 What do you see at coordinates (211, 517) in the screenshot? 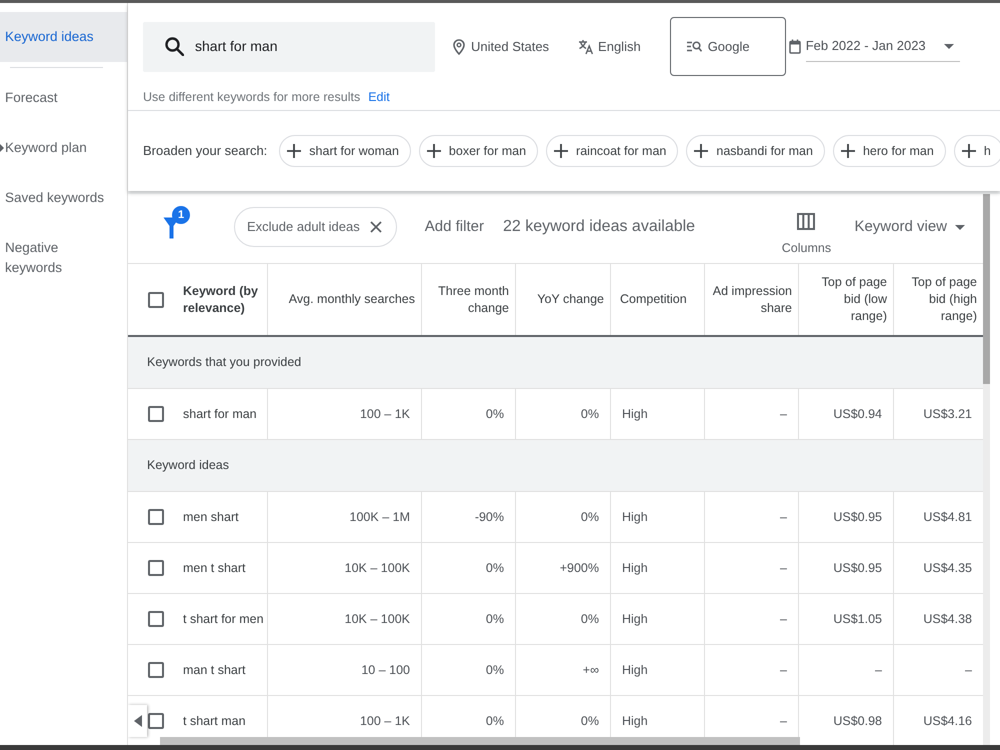
I see `keyword-cell-text: men shart` at bounding box center [211, 517].